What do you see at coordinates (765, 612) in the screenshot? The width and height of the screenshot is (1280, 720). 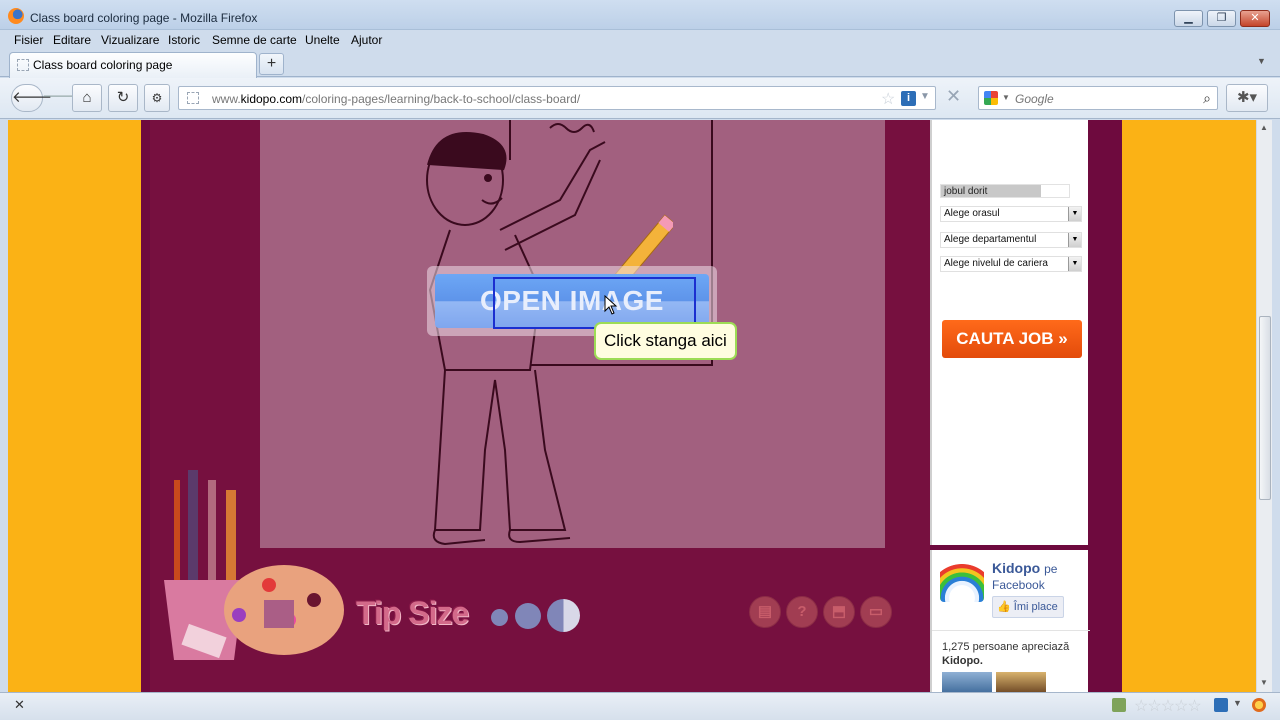 I see `print-tool-icon: ▤` at bounding box center [765, 612].